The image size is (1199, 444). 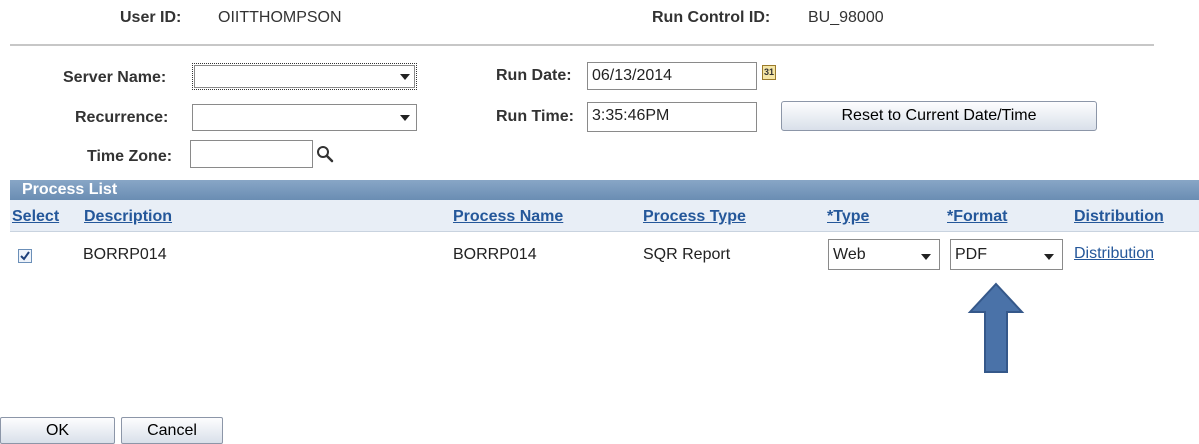 I want to click on run-control-id-value: BU_98000, so click(x=846, y=17).